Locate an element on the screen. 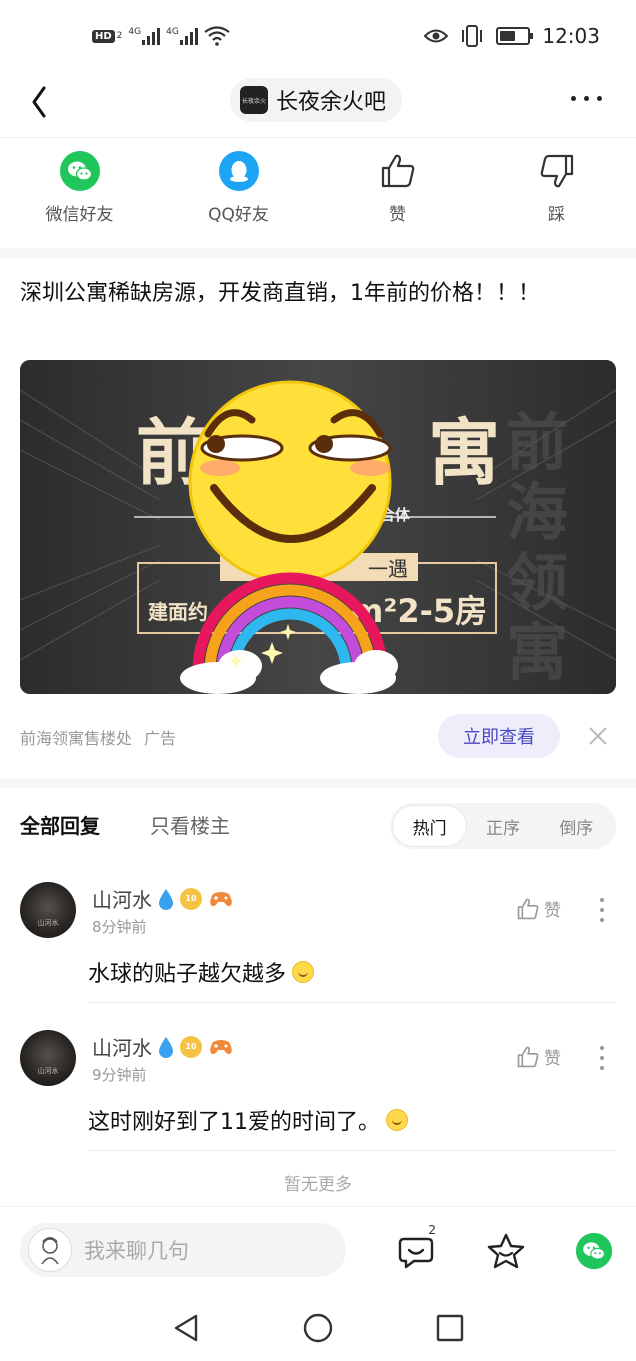 This screenshot has width=636, height=1361. qq-icon is located at coordinates (239, 171).